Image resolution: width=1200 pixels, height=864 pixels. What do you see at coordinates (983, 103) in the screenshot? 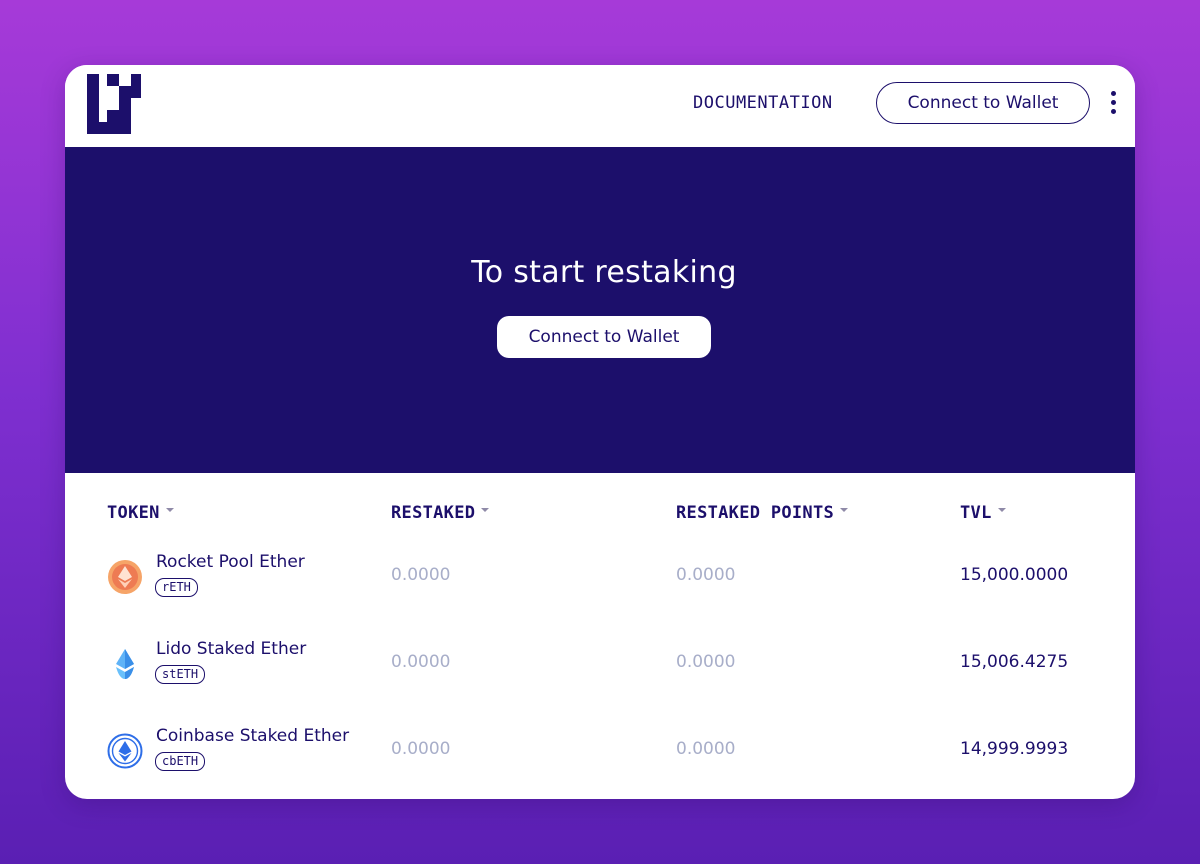
I see `header-connect-wallet-button: Connect to Wallet` at bounding box center [983, 103].